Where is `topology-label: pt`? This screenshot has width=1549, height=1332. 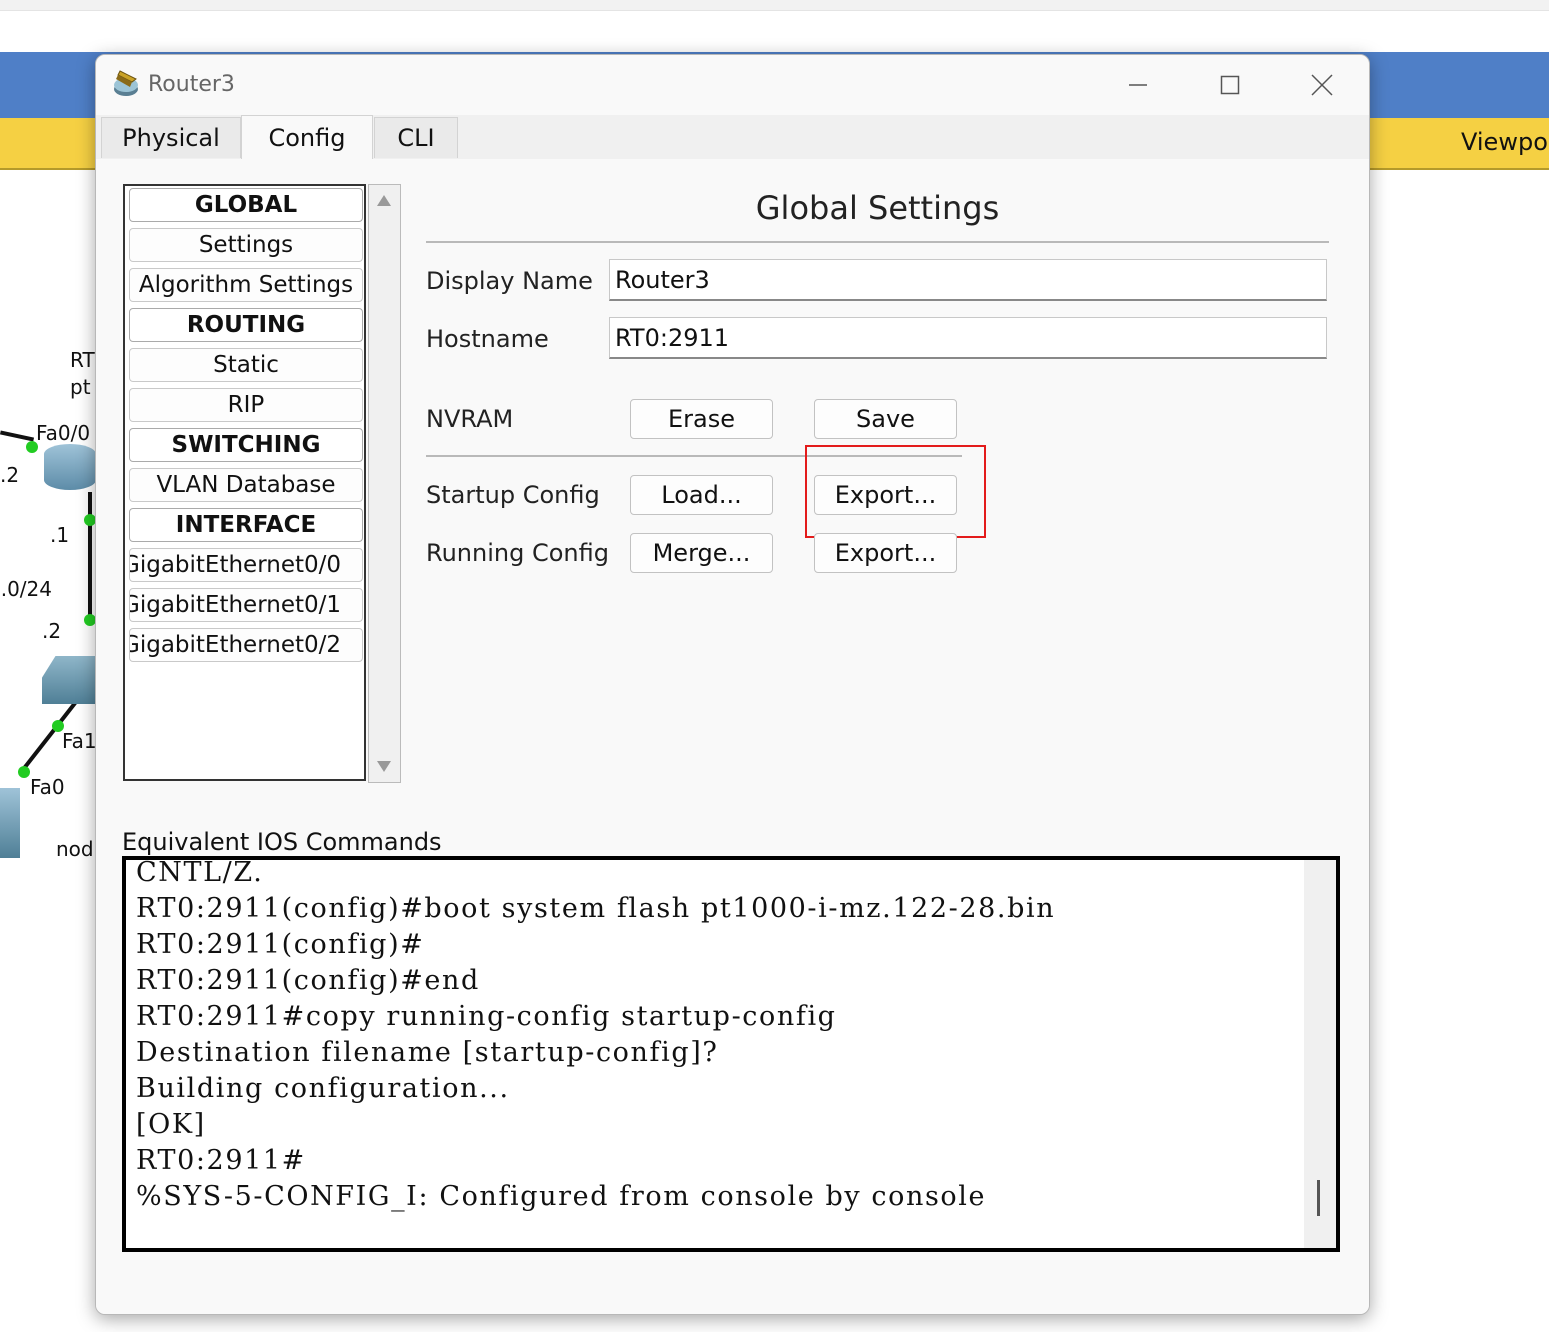
topology-label: pt is located at coordinates (80, 387).